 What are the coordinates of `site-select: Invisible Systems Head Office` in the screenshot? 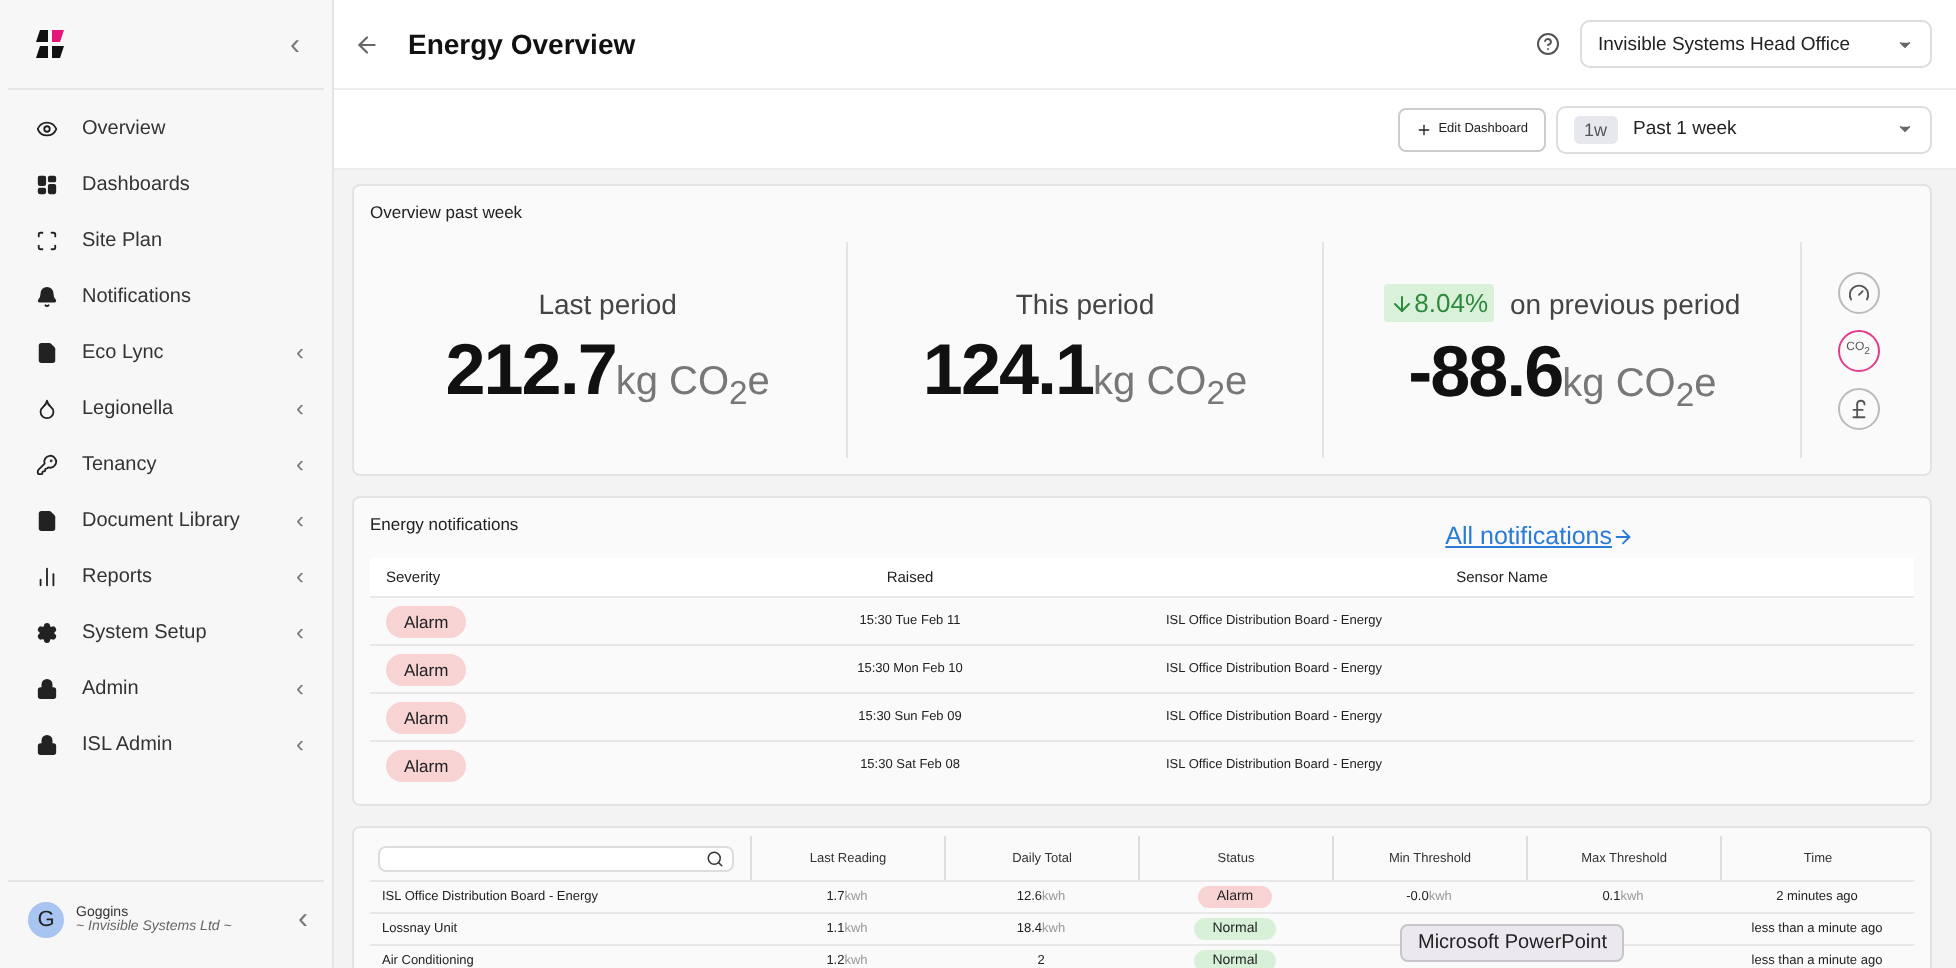 It's located at (1756, 44).